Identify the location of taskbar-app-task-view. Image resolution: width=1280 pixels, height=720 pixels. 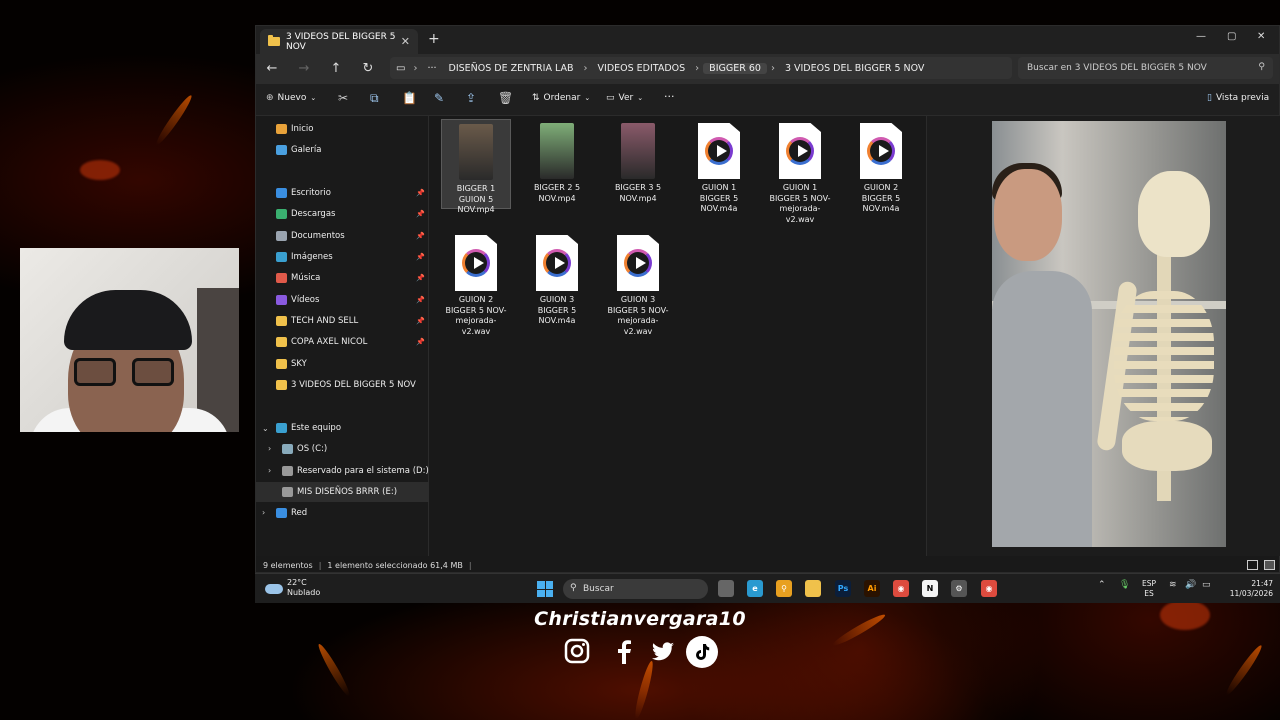
(726, 588).